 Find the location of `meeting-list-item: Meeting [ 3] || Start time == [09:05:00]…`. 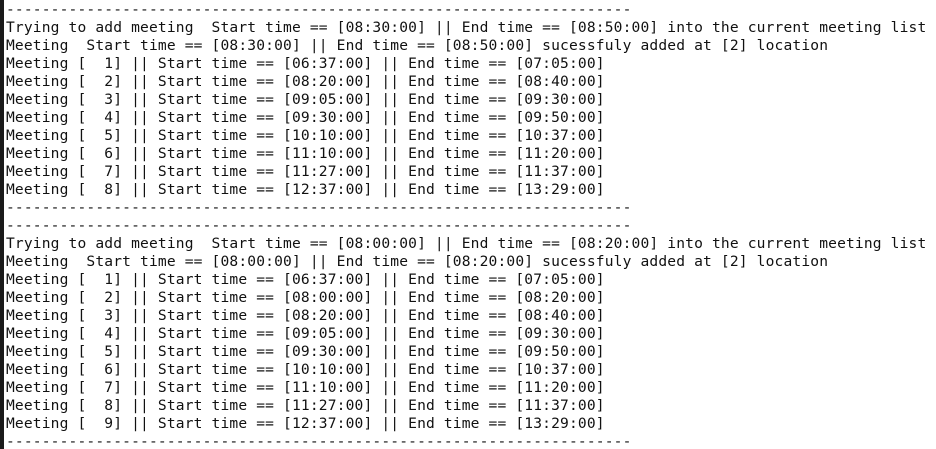

meeting-list-item: Meeting [ 3] || Start time == [09:05:00]… is located at coordinates (305, 99).